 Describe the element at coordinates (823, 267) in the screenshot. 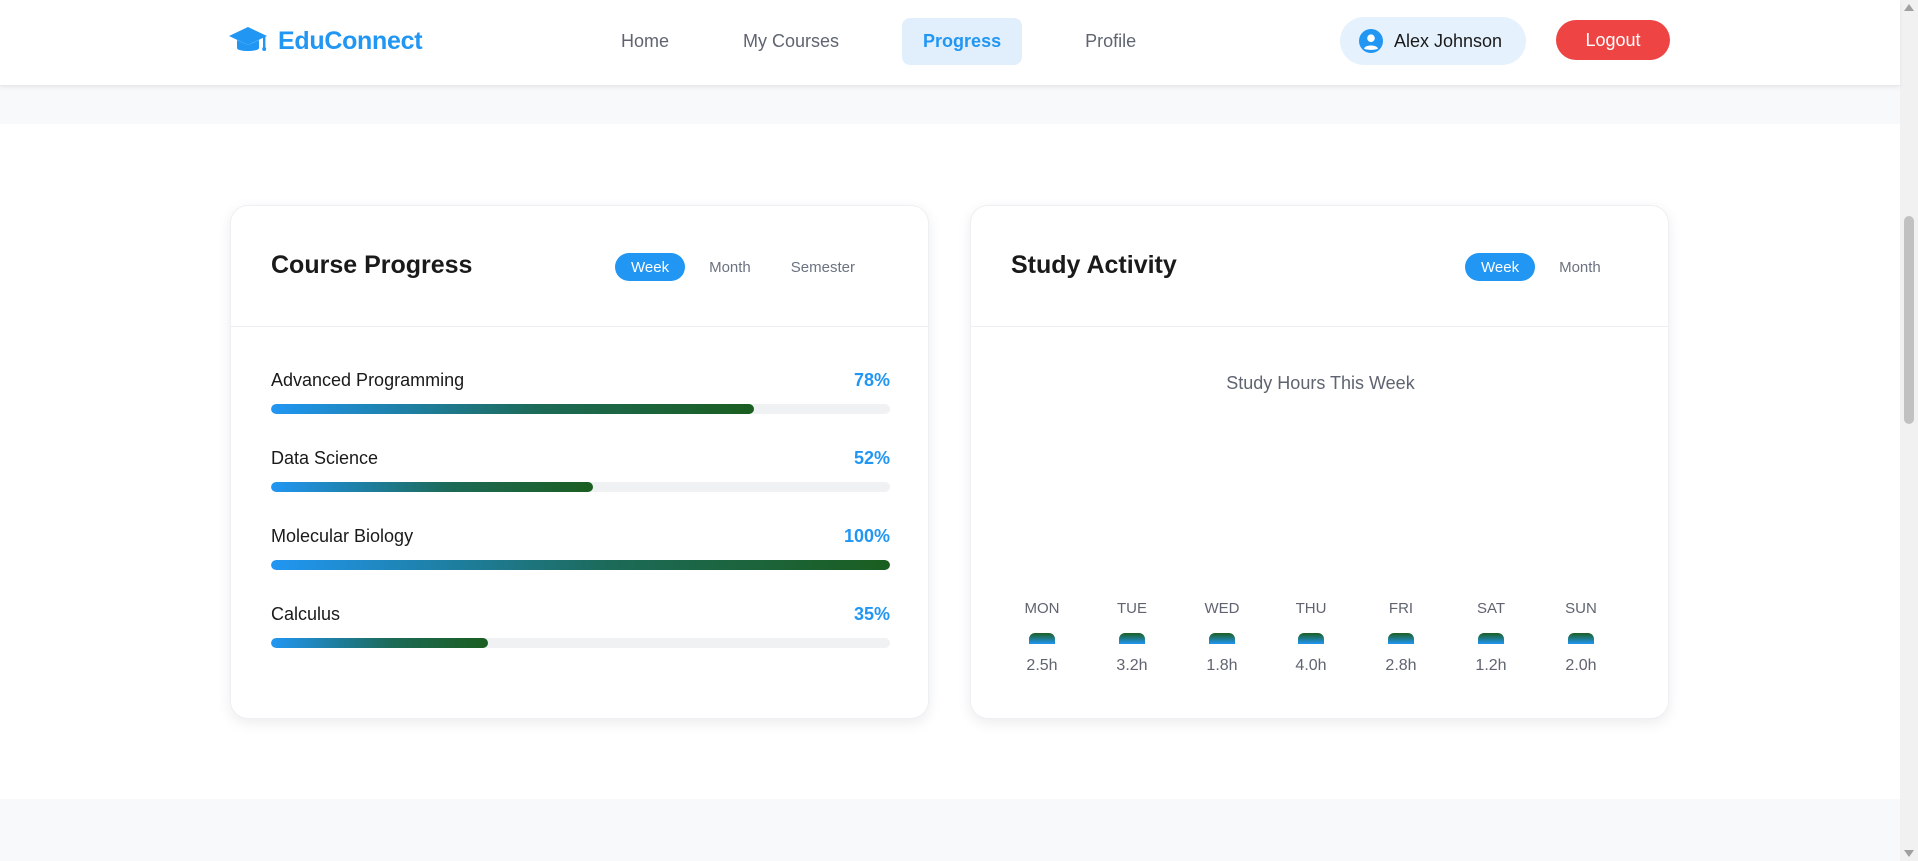

I see `period-semester-button: Semester` at that location.